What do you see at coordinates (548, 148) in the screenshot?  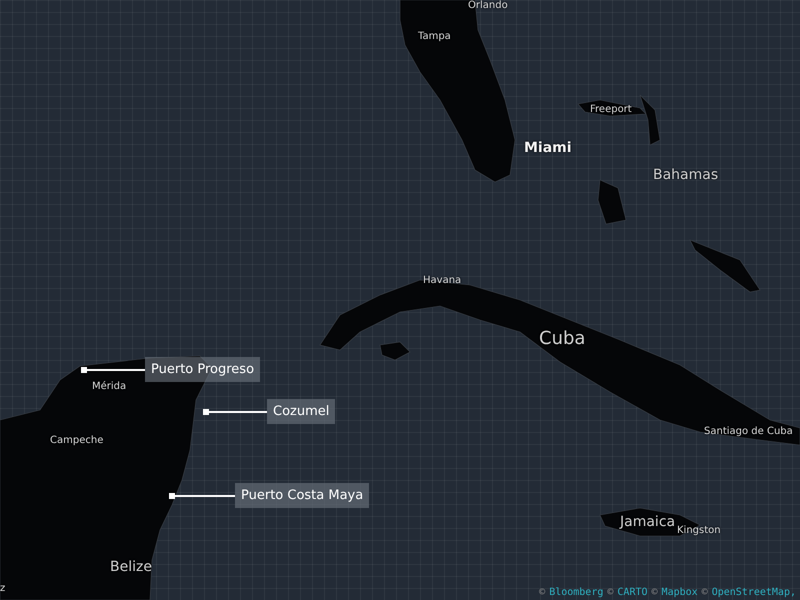 I see `place-label: Miami` at bounding box center [548, 148].